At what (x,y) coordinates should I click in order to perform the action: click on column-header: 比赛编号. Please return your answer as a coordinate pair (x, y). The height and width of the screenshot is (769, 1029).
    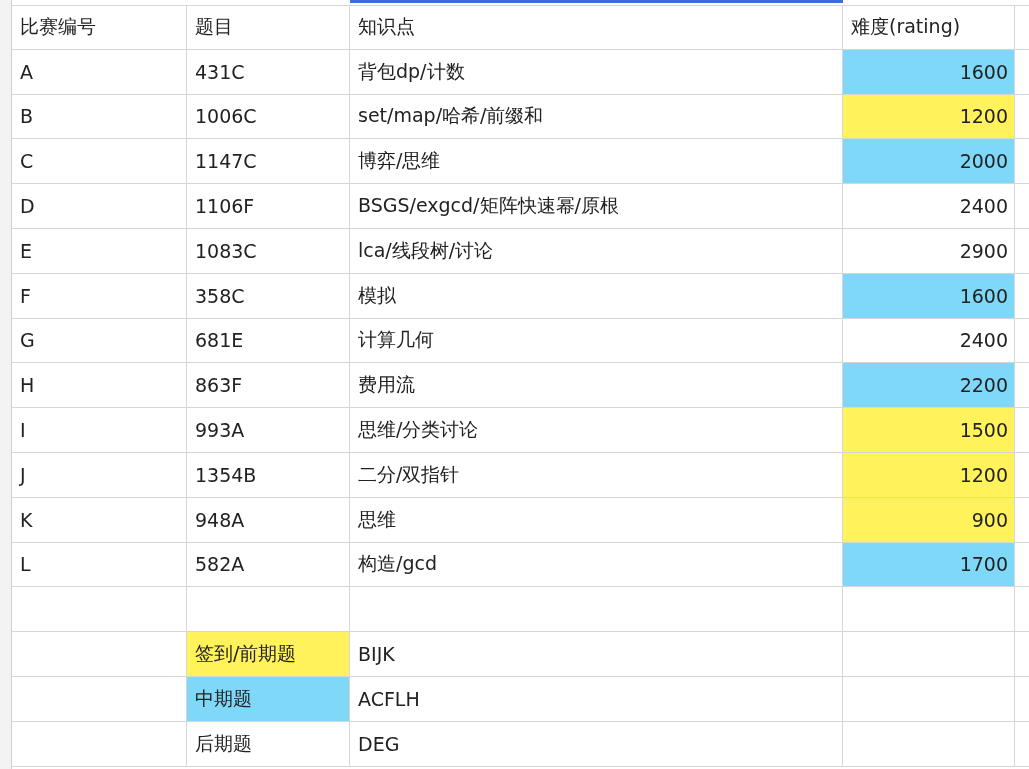
    Looking at the image, I should click on (99, 27).